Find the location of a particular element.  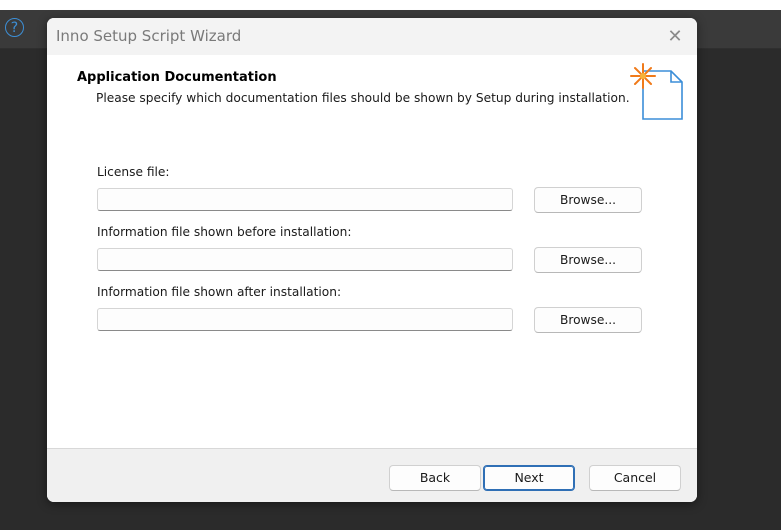

dialog-footer: Back Next Cancel is located at coordinates (372, 475).